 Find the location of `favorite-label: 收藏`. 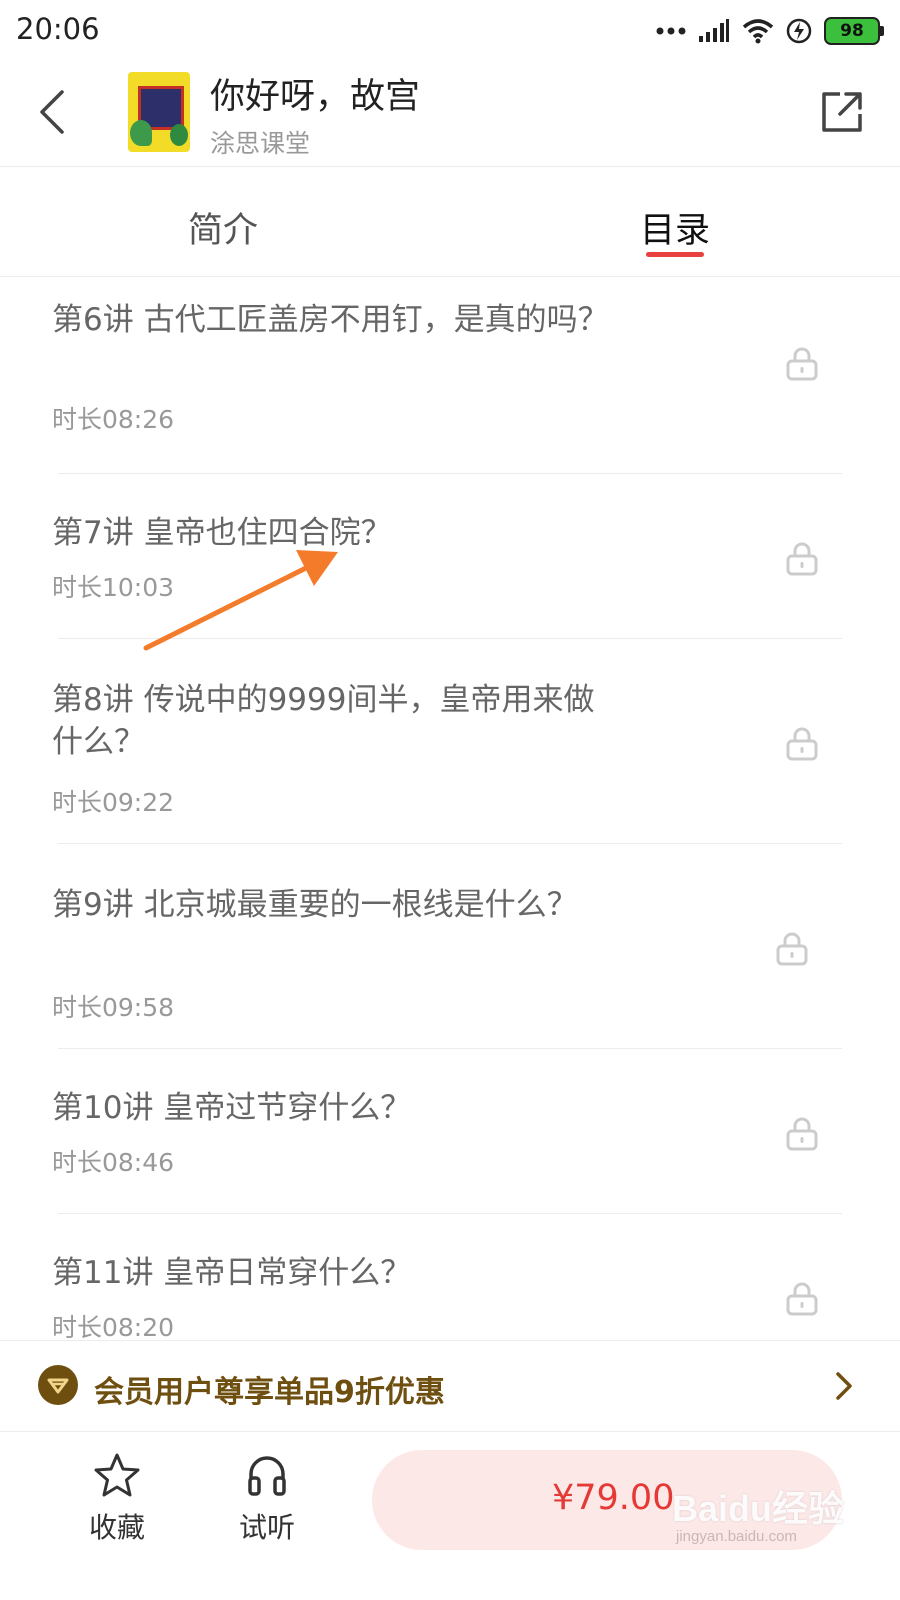

favorite-label: 收藏 is located at coordinates (116, 1527).